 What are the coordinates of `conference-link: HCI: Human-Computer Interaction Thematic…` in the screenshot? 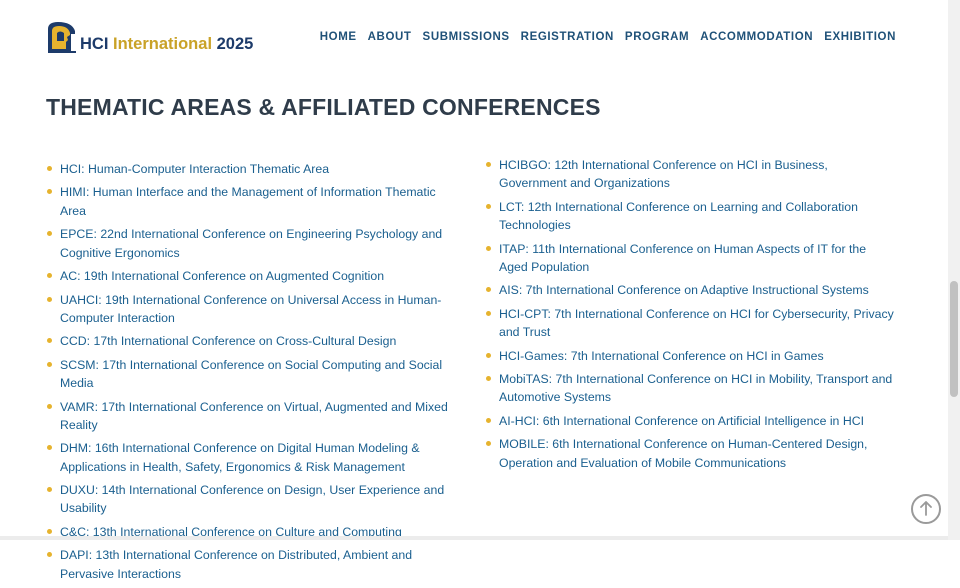 It's located at (194, 169).